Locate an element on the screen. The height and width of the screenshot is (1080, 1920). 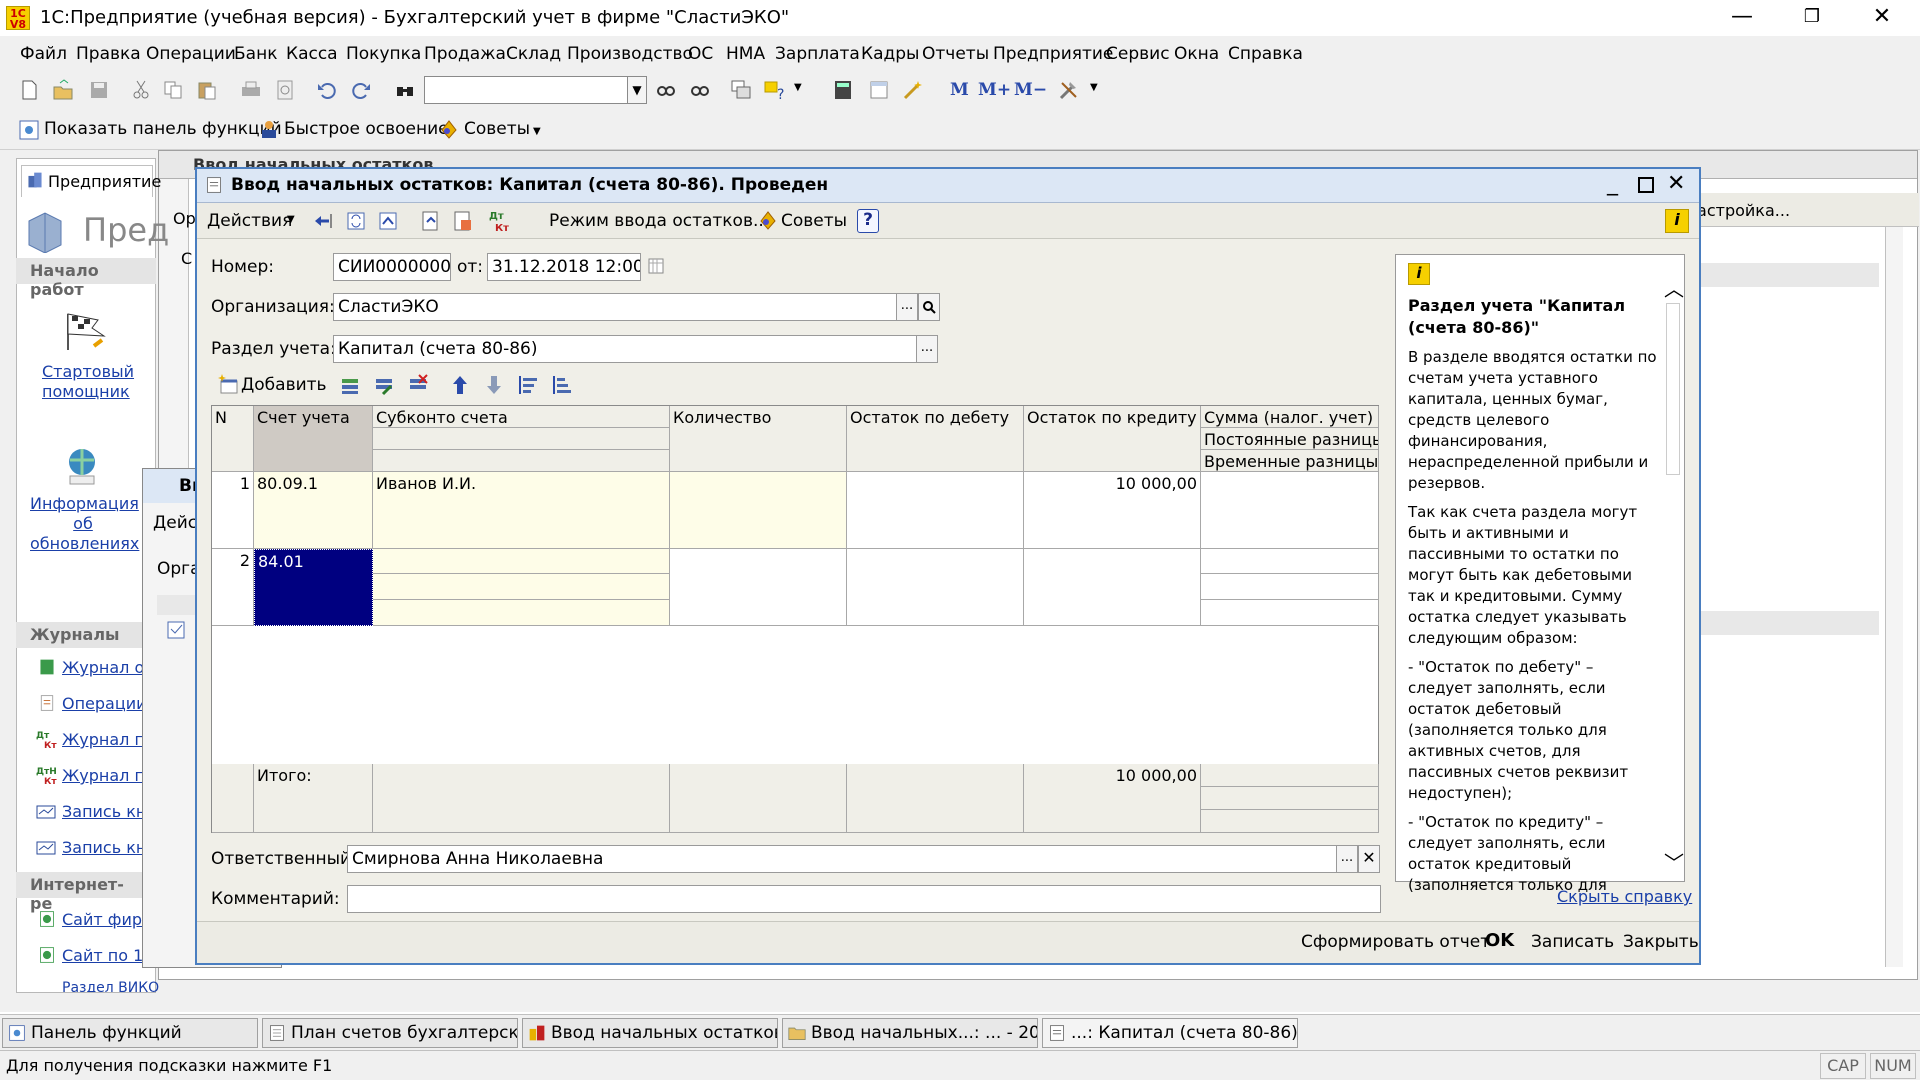
col-header-sum-tax: Сумма (налог. учет) is located at coordinates (1290, 417).